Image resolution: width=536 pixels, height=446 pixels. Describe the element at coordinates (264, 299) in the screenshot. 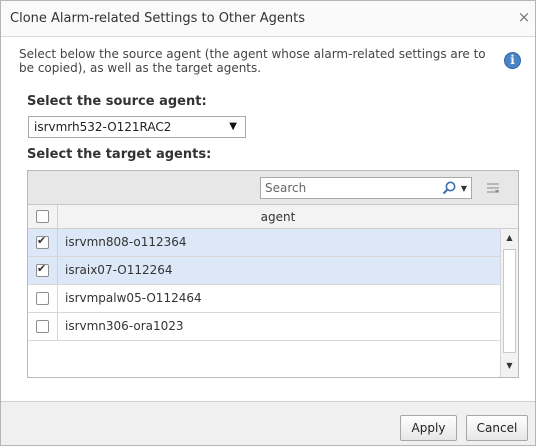

I see `table-row: isrvmpalw05-O112464` at that location.